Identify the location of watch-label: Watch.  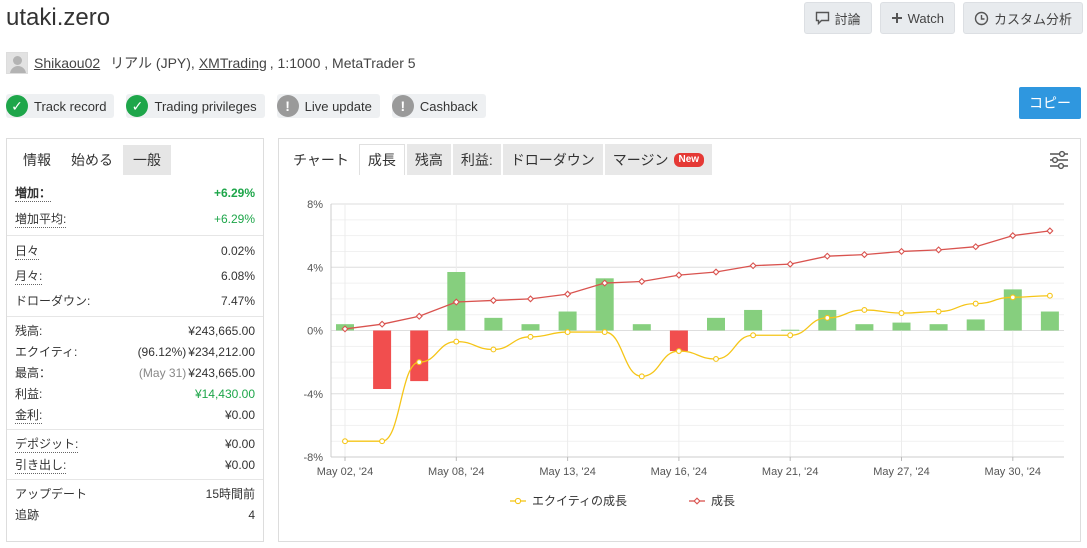
(925, 18).